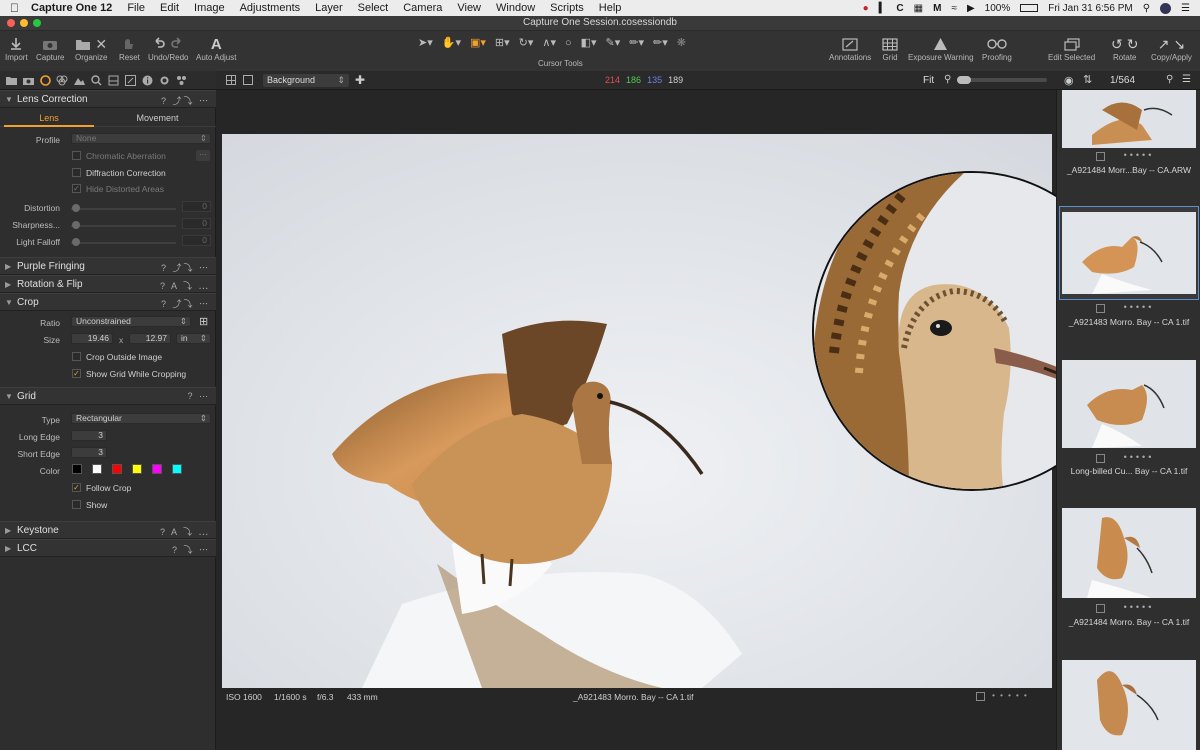 This screenshot has height=750, width=1200. What do you see at coordinates (76, 225) in the screenshot?
I see `sharpness-knob` at bounding box center [76, 225].